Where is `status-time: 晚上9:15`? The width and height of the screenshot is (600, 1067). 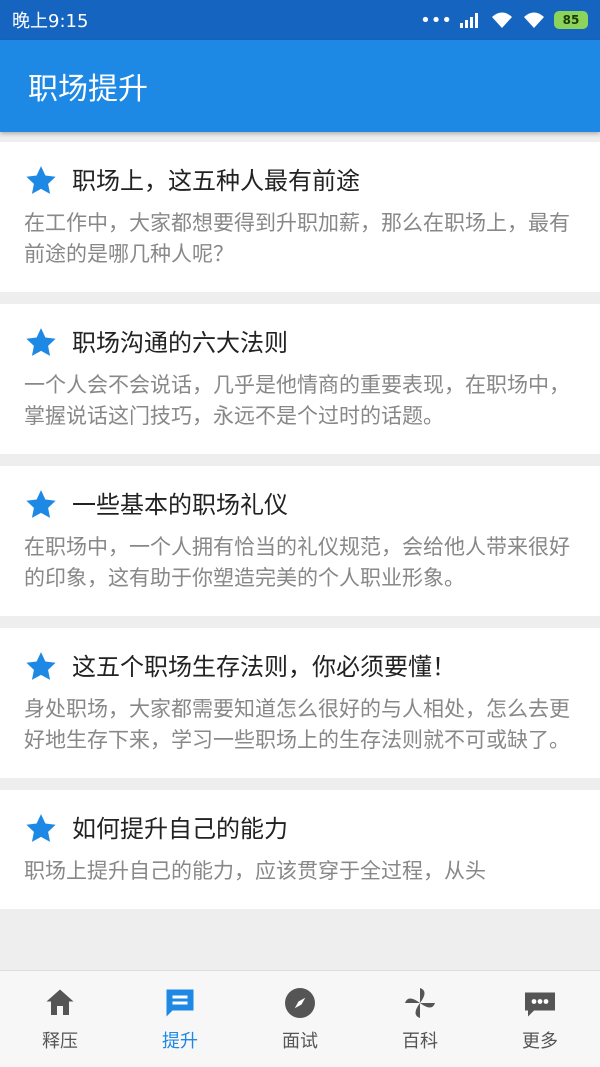 status-time: 晚上9:15 is located at coordinates (50, 21).